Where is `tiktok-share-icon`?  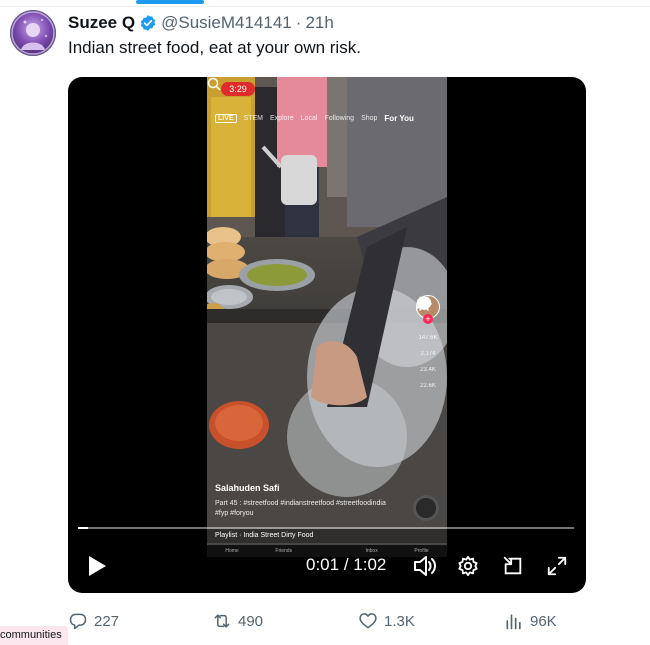
tiktok-share-icon is located at coordinates (424, 304).